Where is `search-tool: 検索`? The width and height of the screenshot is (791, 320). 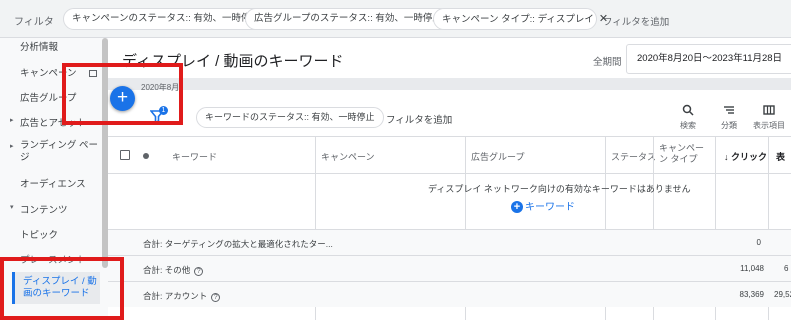 search-tool: 検索 is located at coordinates (688, 117).